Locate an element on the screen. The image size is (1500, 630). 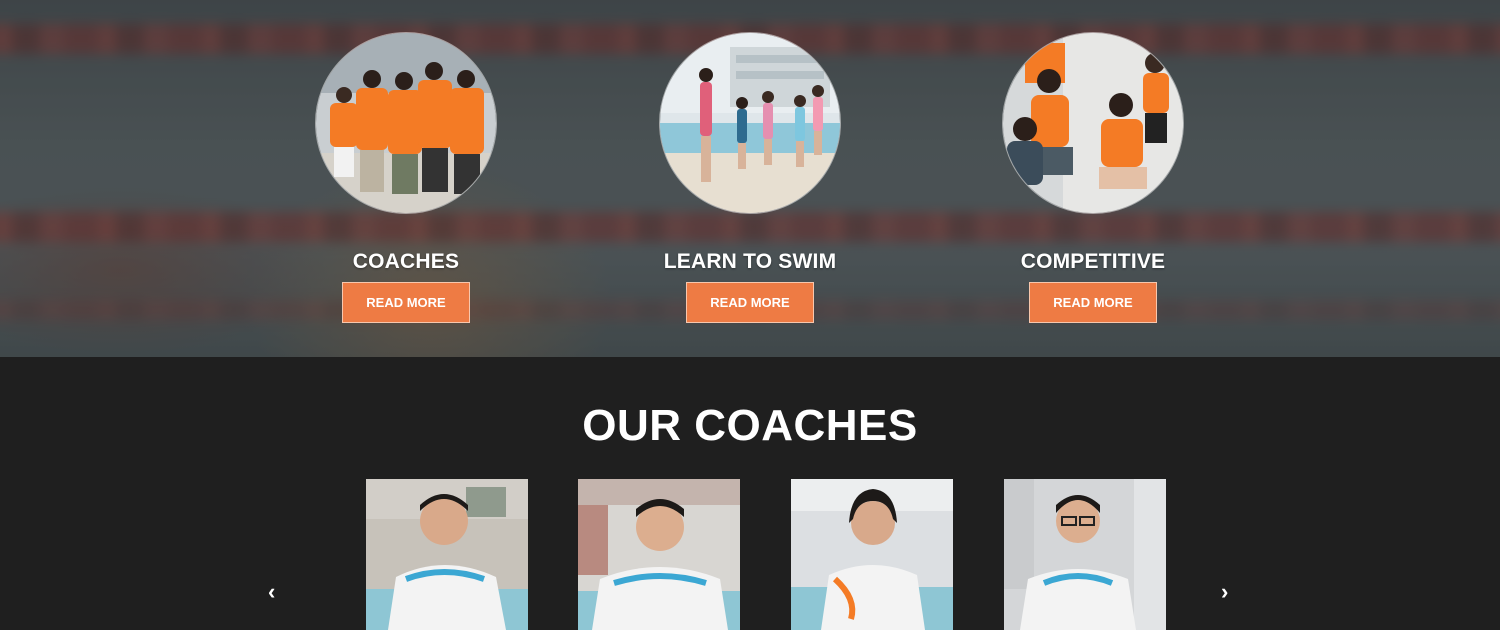
carousel-next-arrow: › is located at coordinates (1224, 592).